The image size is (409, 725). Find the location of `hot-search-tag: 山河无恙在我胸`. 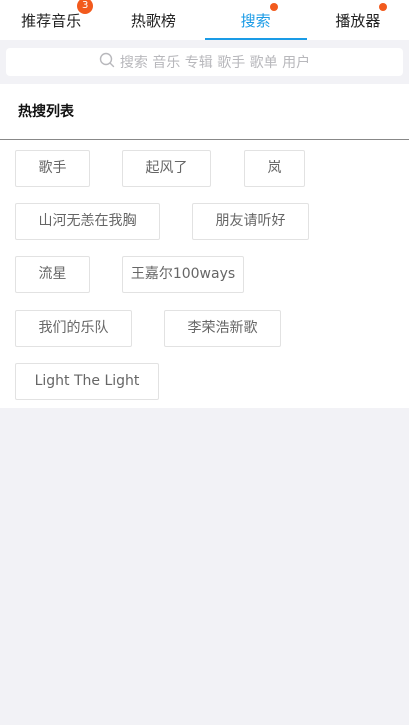

hot-search-tag: 山河无恙在我胸 is located at coordinates (87, 221).